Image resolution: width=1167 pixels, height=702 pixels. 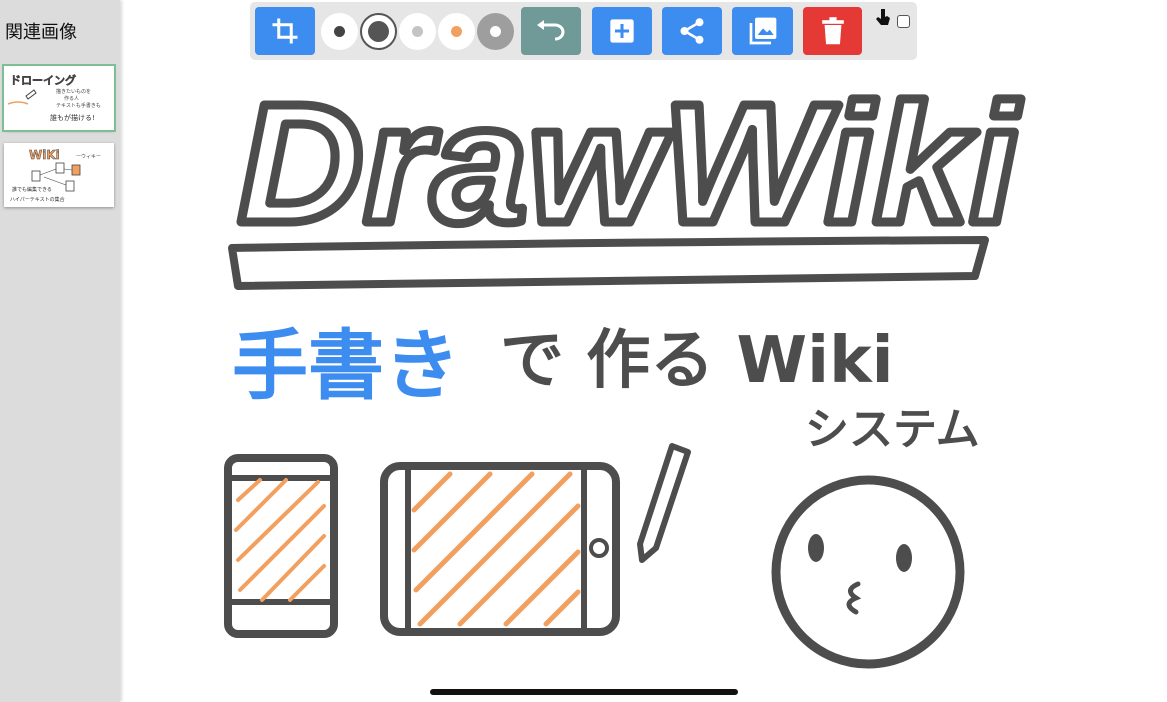 What do you see at coordinates (88, 156) in the screenshot?
I see `thumbnail-subtitle: ーウィキー` at bounding box center [88, 156].